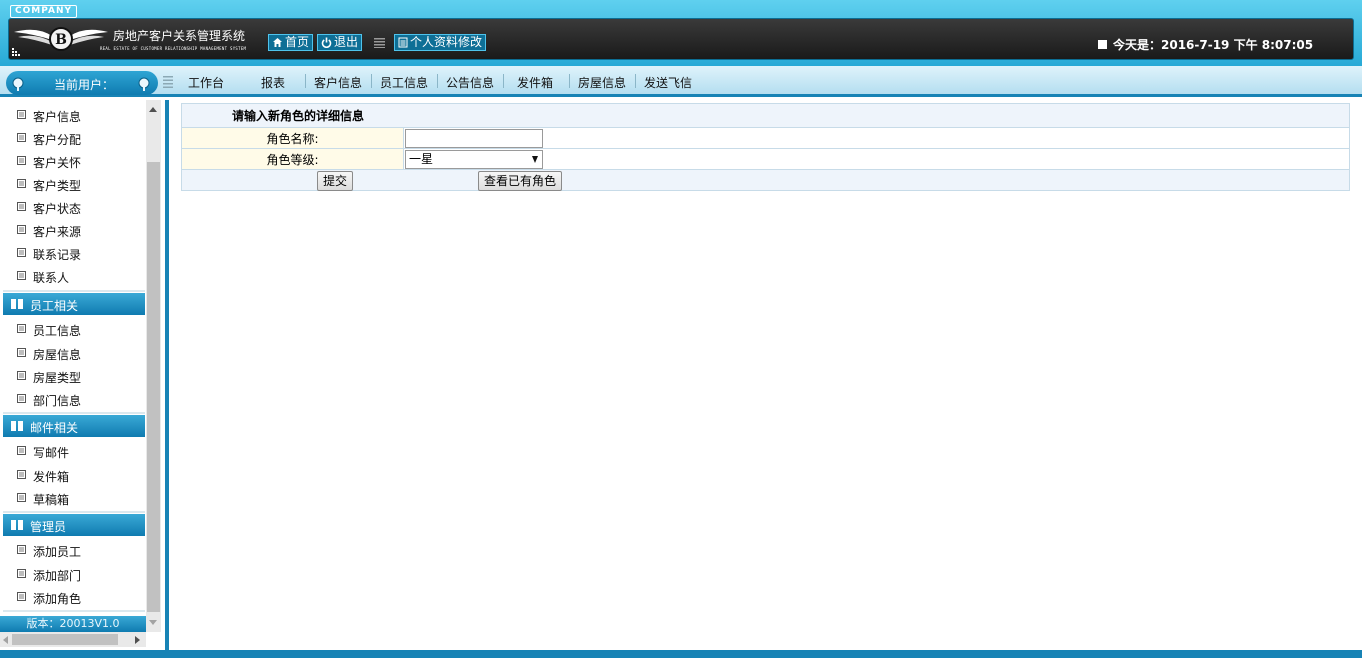  What do you see at coordinates (57, 576) in the screenshot?
I see `sidebar-item-label: 添加部门` at bounding box center [57, 576].